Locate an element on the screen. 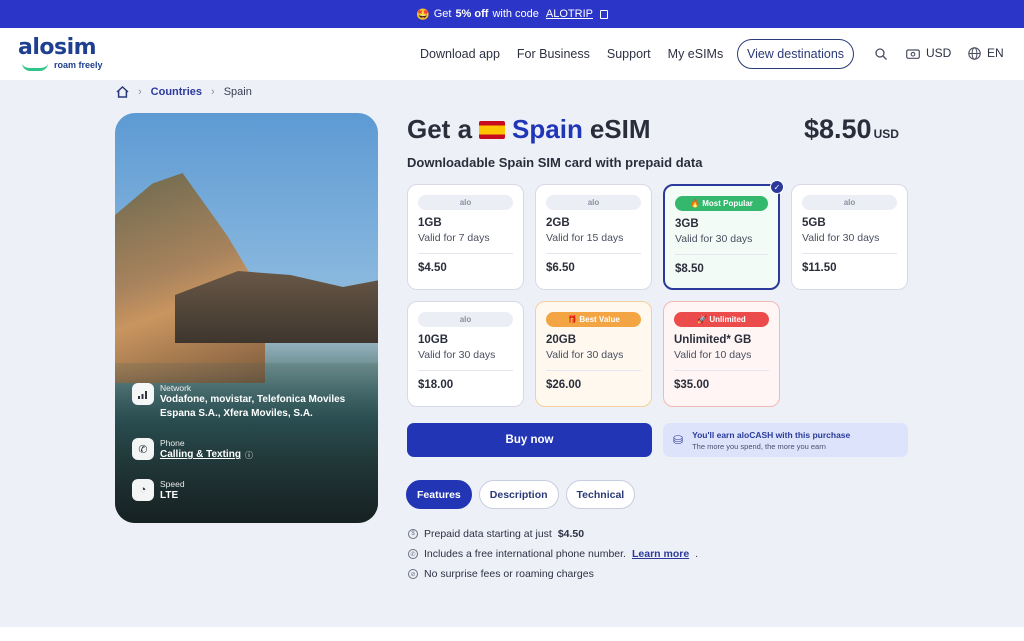 The width and height of the screenshot is (1024, 641). promo-mid: with code is located at coordinates (515, 14).